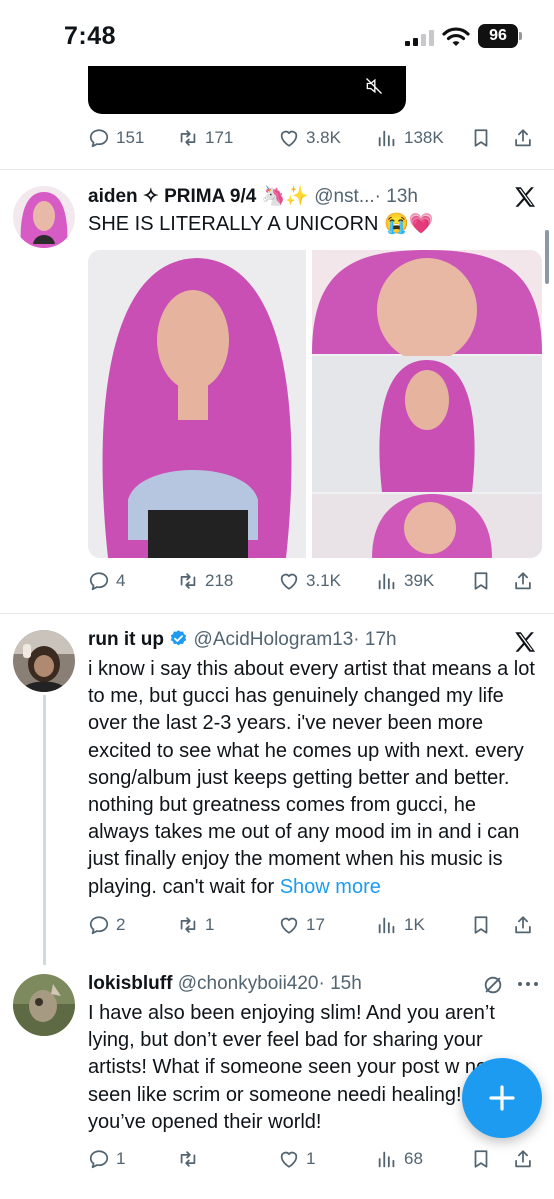 The image size is (554, 1199). What do you see at coordinates (413, 1158) in the screenshot?
I see `views-count: 68` at bounding box center [413, 1158].